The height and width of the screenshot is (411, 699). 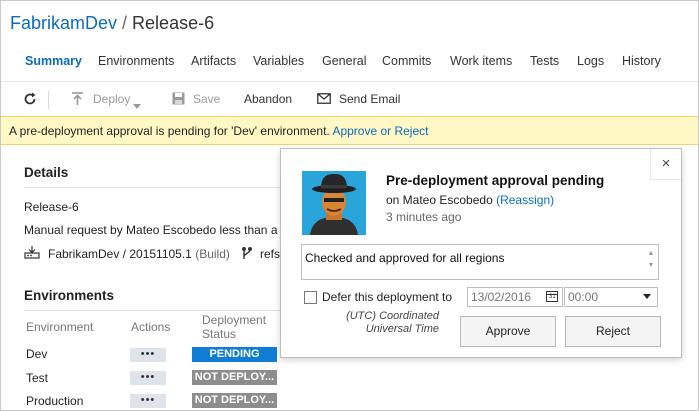 I want to click on column-header-deployment-status: Deployment Status, so click(x=234, y=327).